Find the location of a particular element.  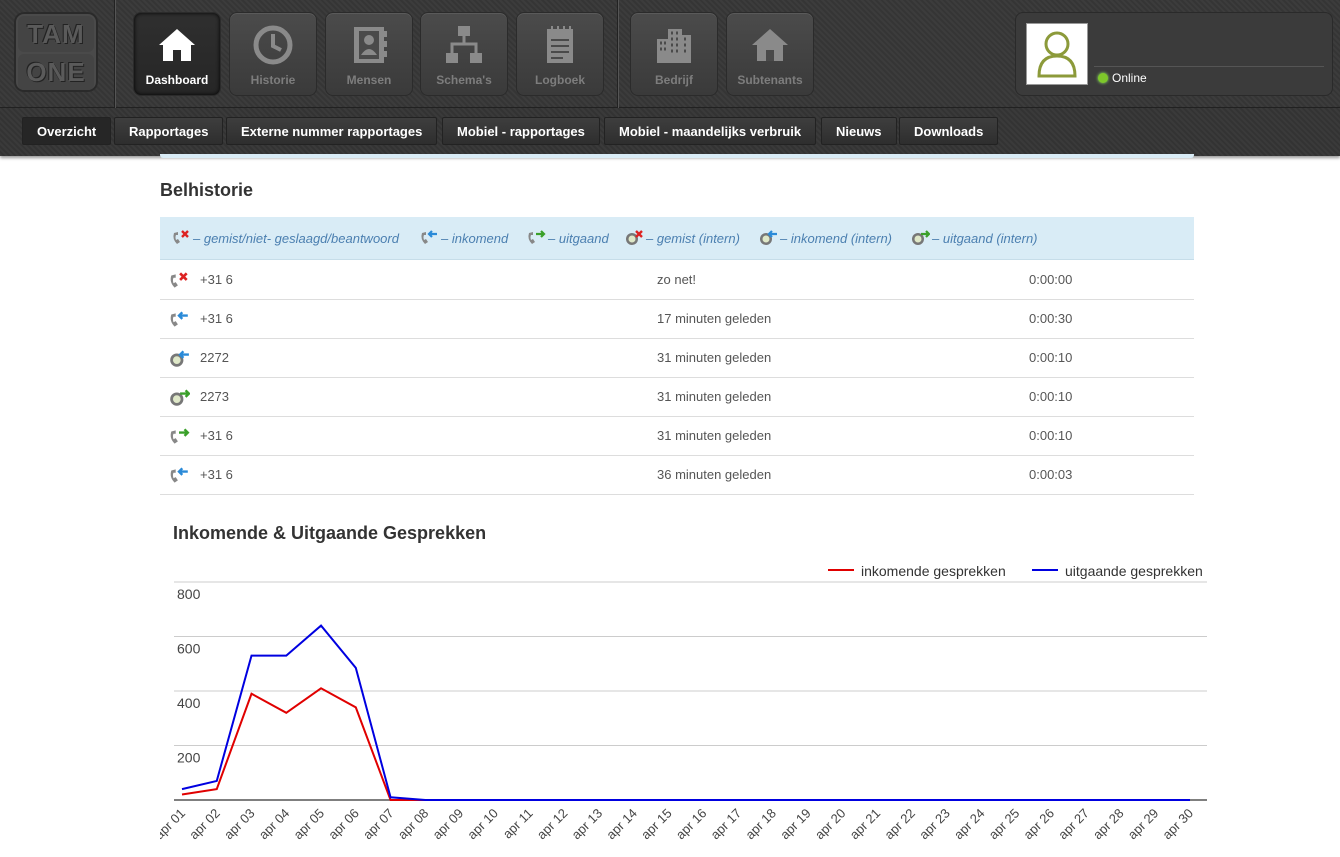

notepad-icon is located at coordinates (560, 44).